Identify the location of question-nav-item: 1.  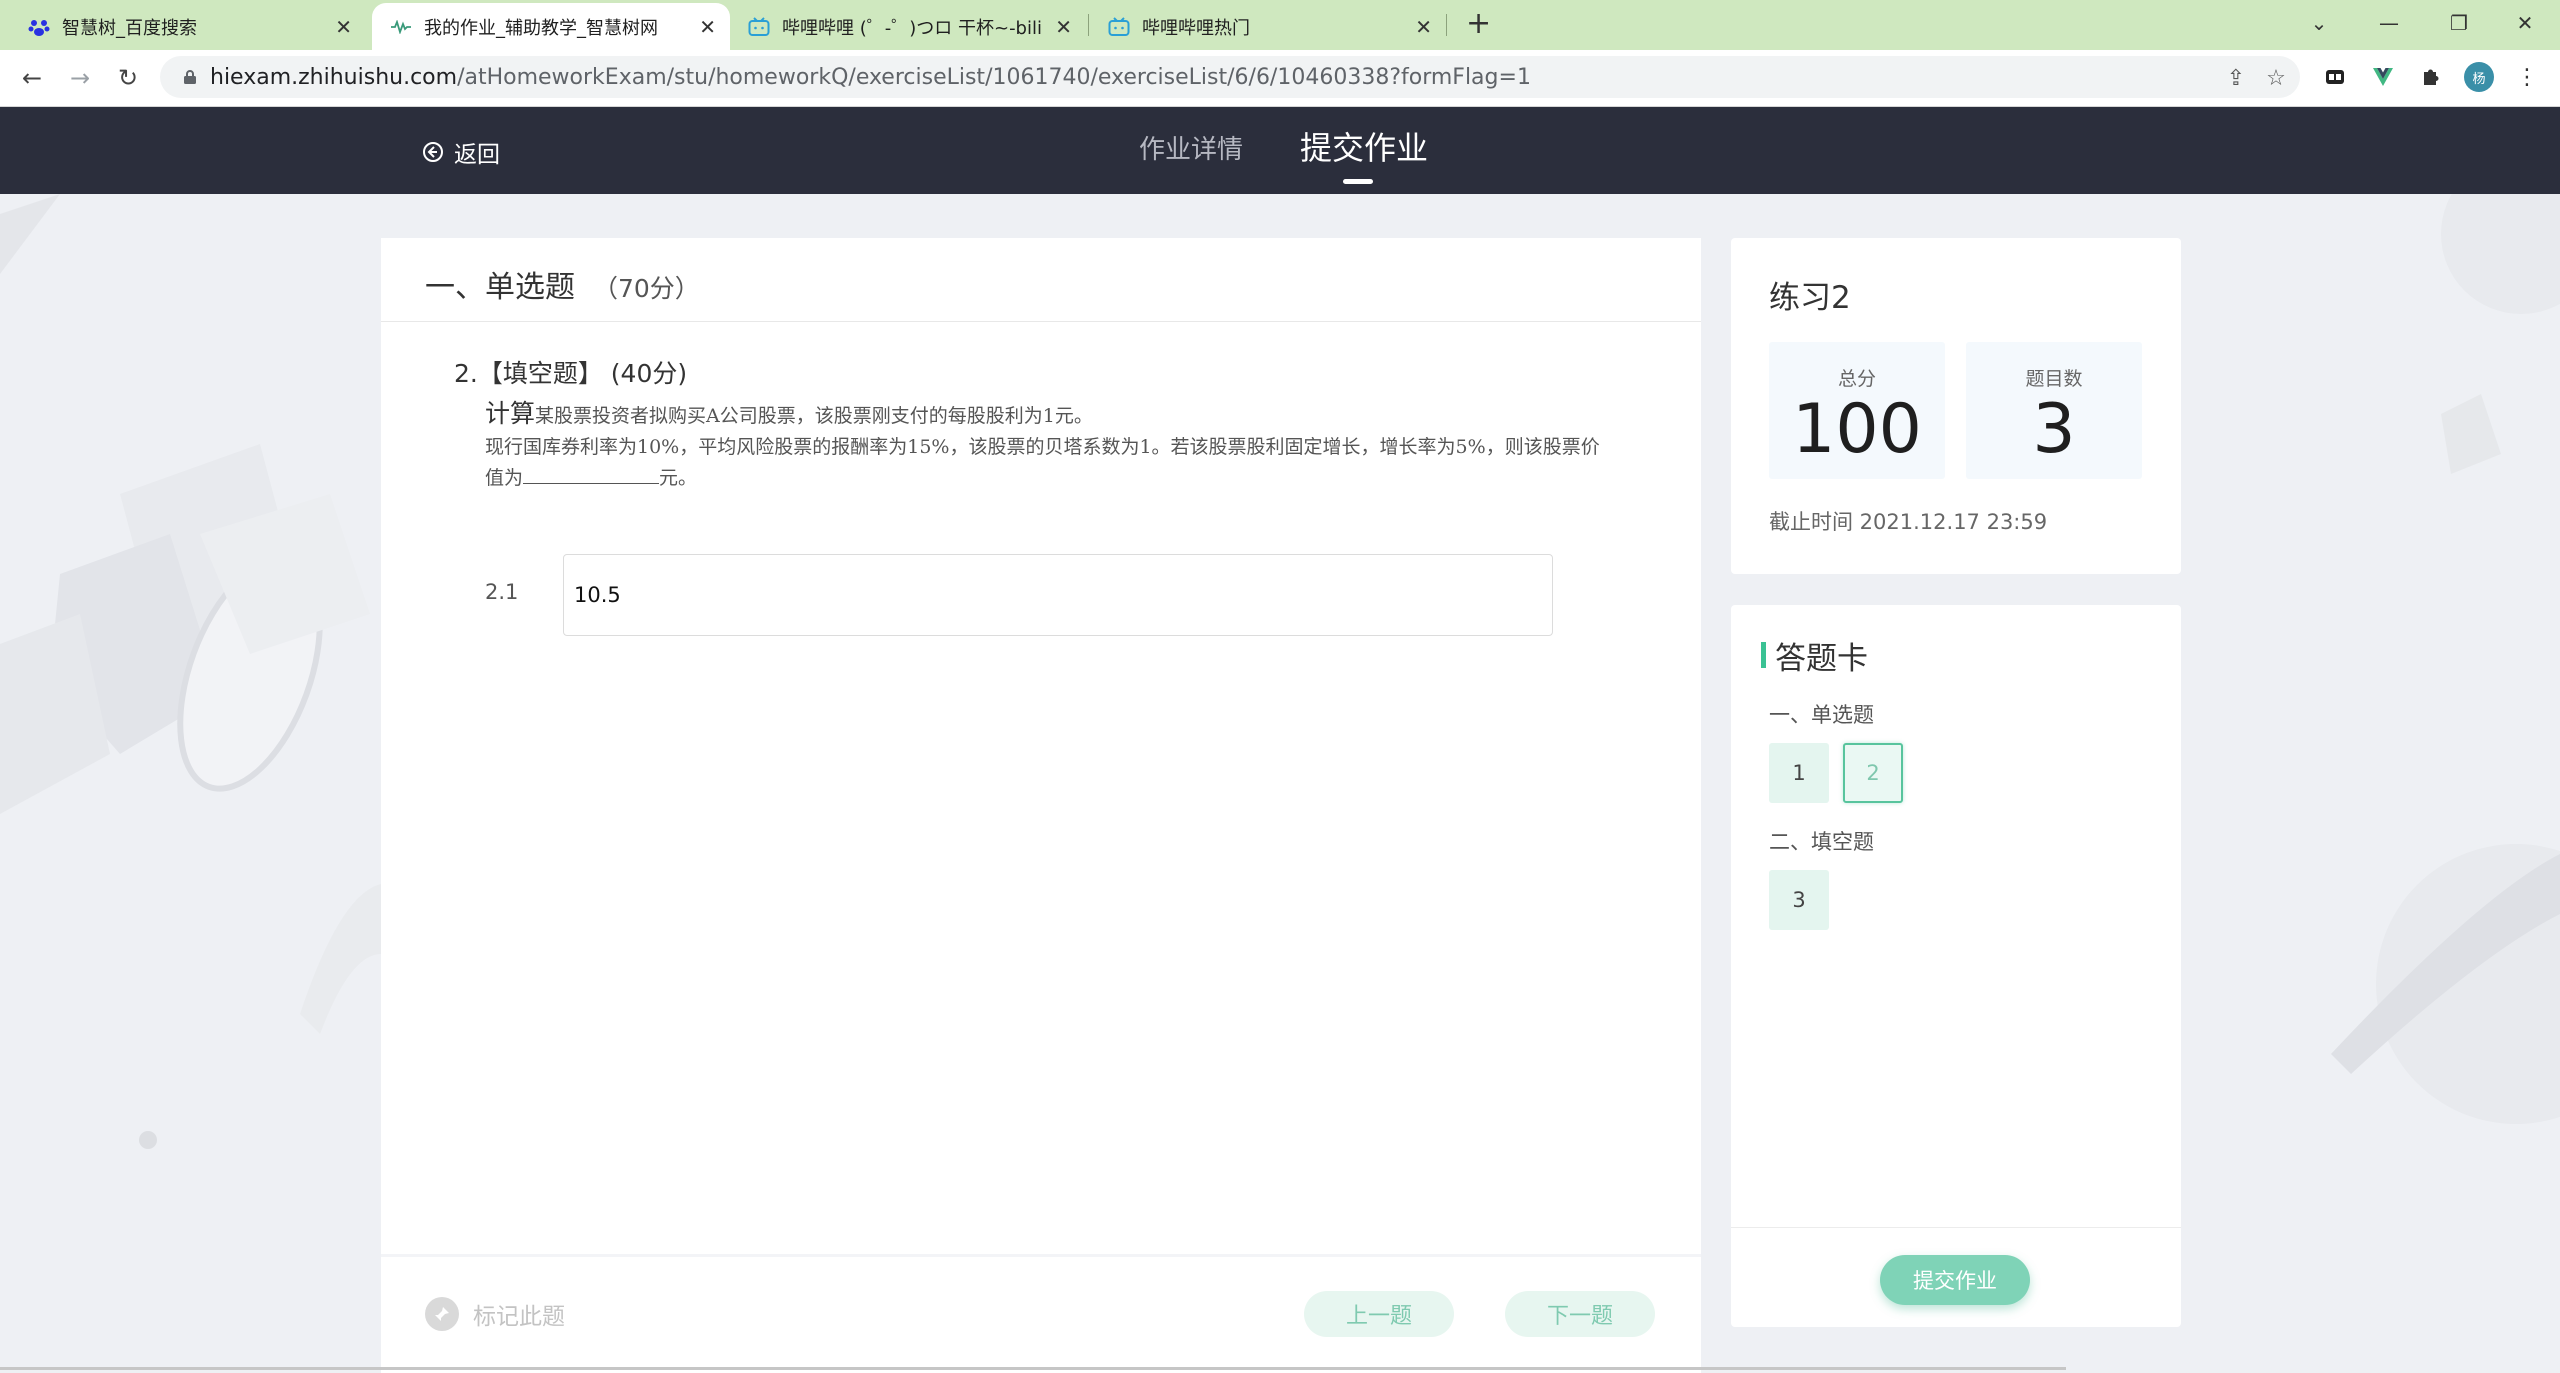
(1799, 773).